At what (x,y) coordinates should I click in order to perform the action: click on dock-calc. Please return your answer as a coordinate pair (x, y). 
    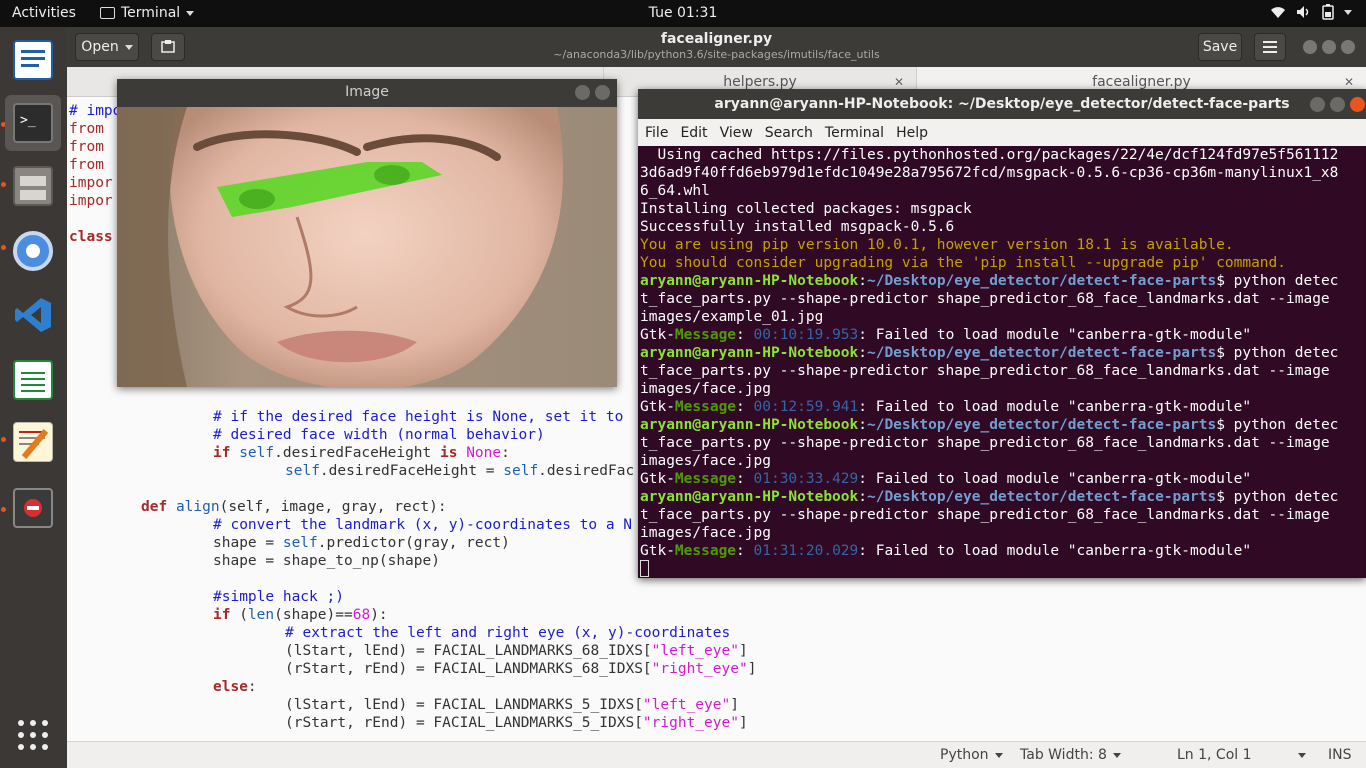
    Looking at the image, I should click on (33, 380).